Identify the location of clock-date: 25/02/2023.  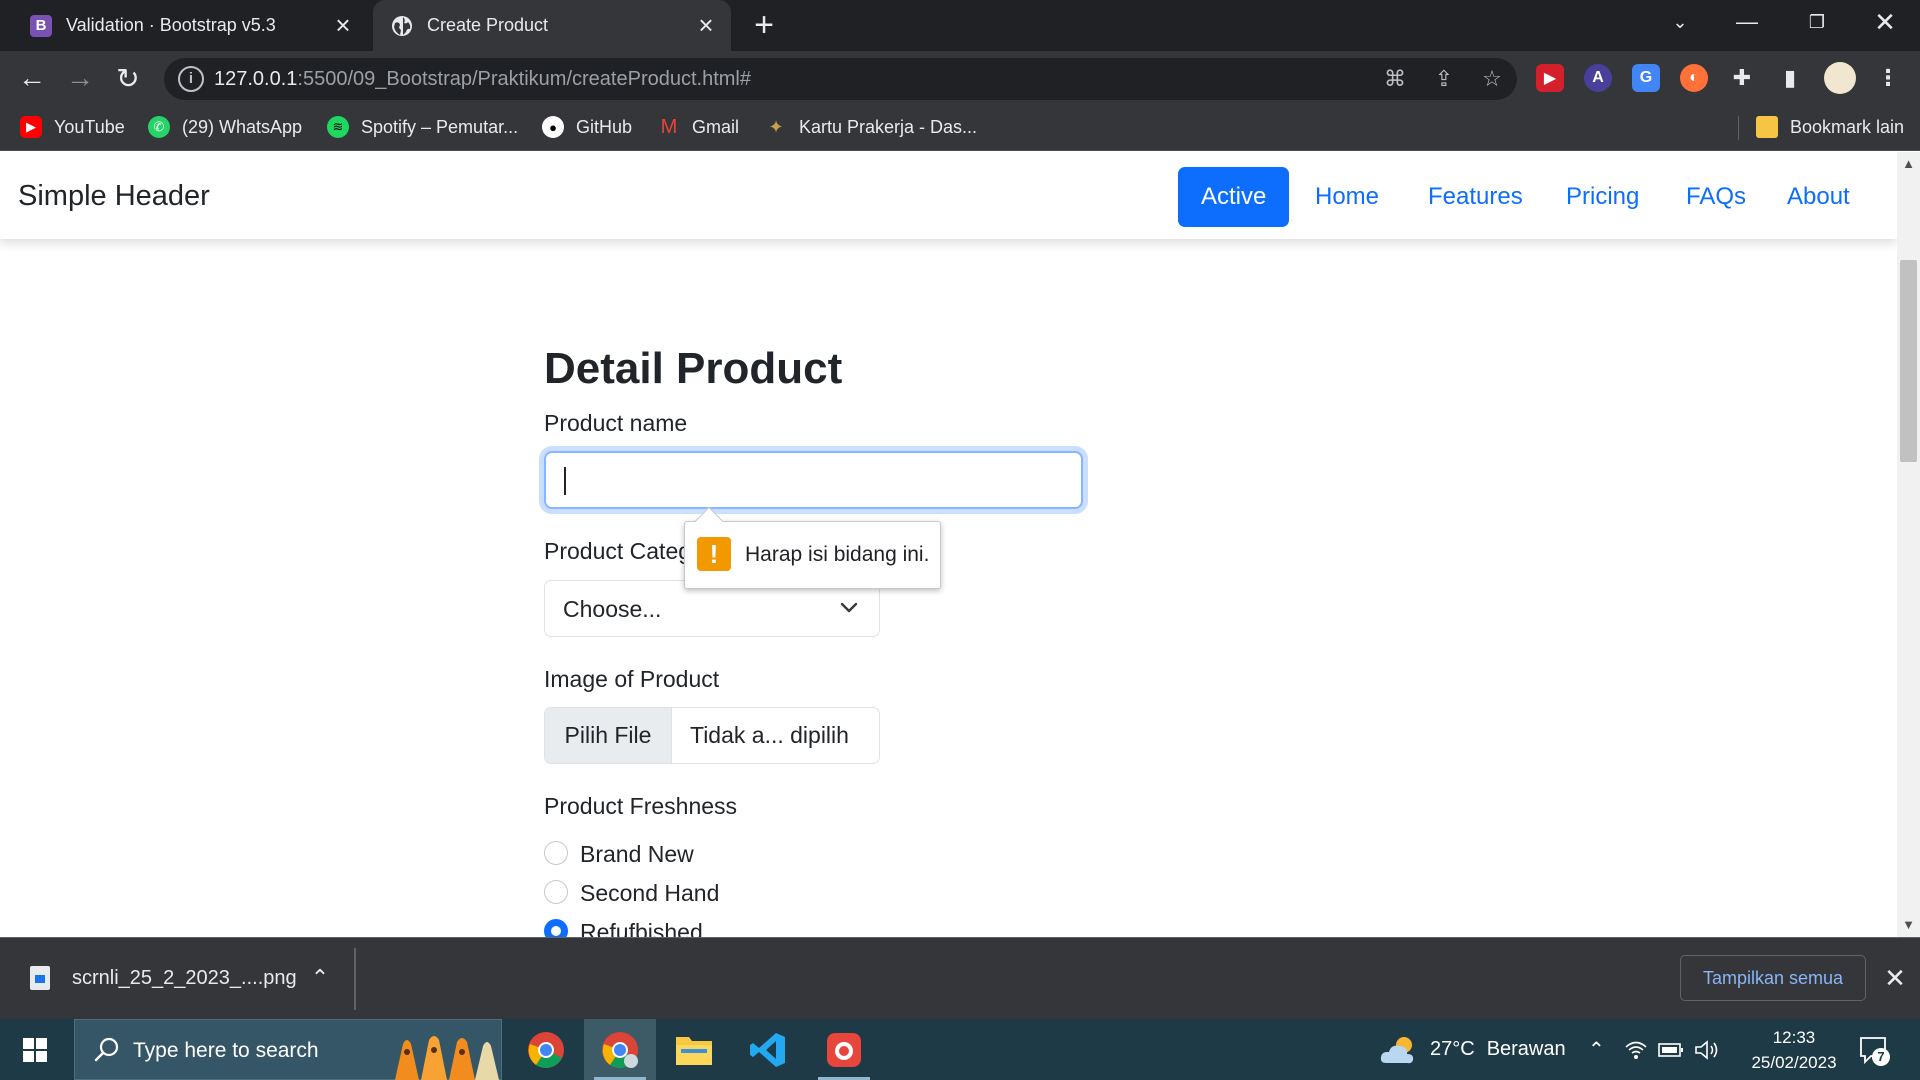
(1794, 1062).